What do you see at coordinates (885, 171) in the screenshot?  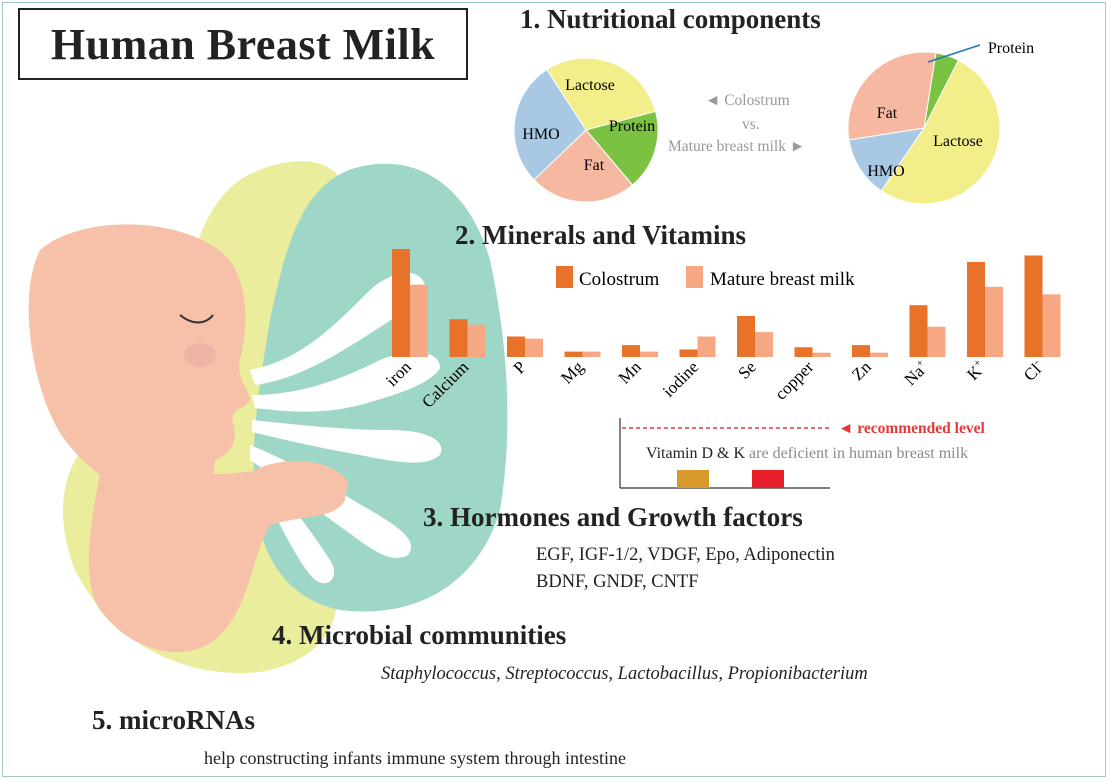 I see `pie-mature-label-hmo: HMO` at bounding box center [885, 171].